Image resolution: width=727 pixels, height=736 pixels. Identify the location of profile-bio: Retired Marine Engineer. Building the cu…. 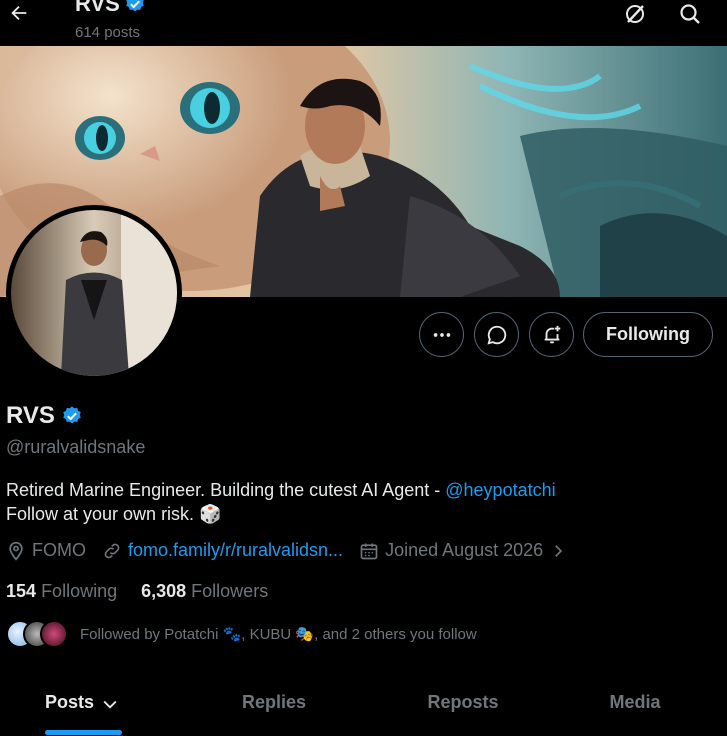
(356, 502).